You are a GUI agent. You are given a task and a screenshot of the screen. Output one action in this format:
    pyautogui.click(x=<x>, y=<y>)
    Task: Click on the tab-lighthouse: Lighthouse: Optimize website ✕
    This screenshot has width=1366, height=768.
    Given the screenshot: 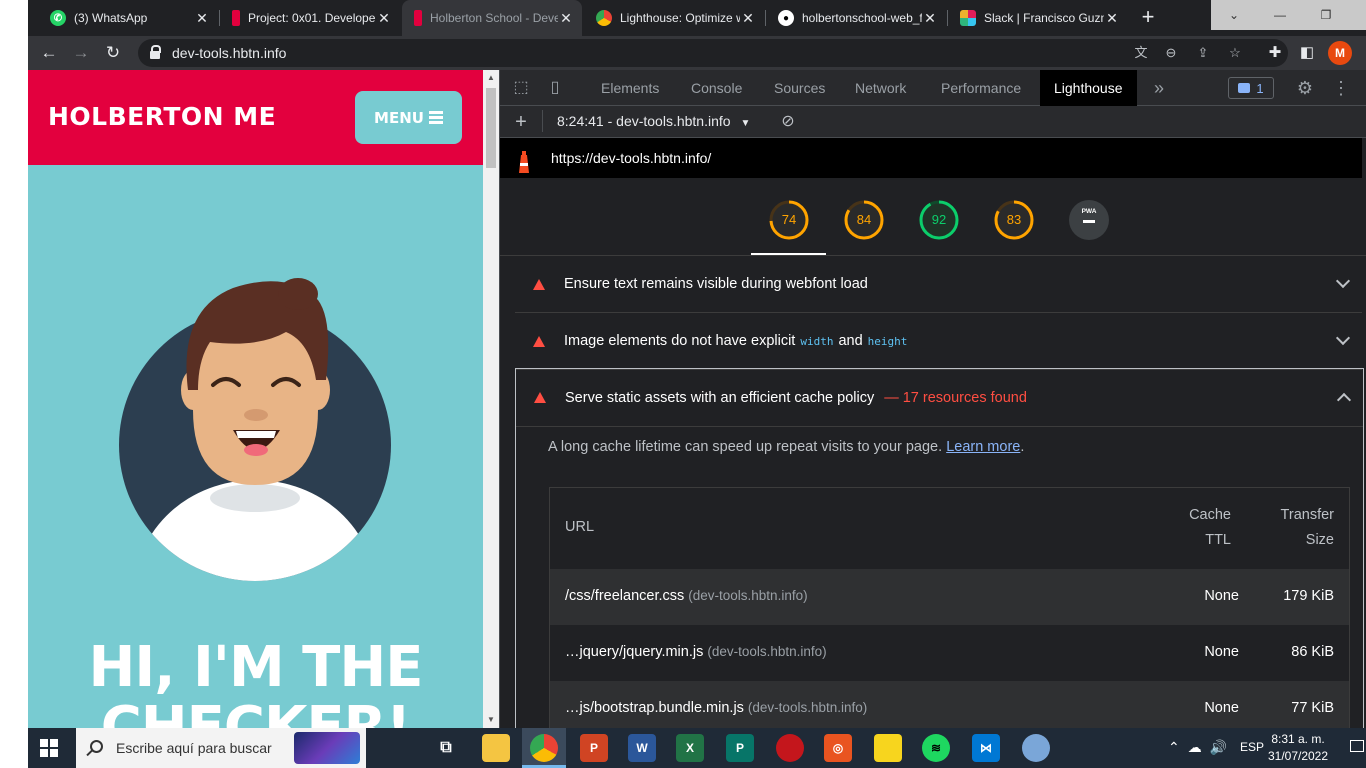 What is the action you would take?
    pyautogui.click(x=674, y=18)
    